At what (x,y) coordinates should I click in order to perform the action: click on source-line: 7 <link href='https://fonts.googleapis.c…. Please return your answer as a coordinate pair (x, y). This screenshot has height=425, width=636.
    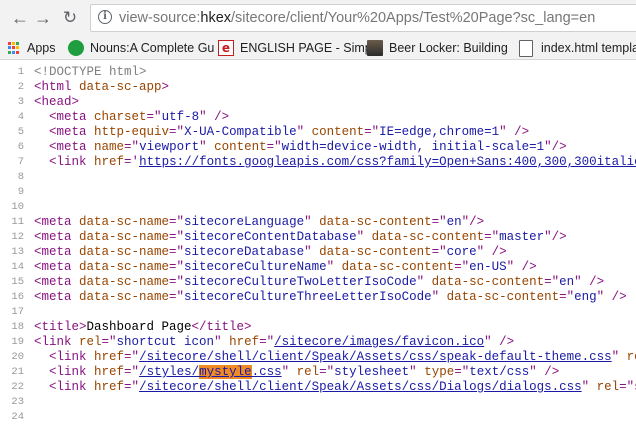
    Looking at the image, I should click on (318, 162).